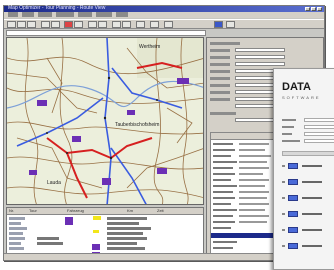 This screenshot has width=334, height=270. What do you see at coordinates (283, 198) in the screenshot?
I see `row-number` at bounding box center [283, 198].